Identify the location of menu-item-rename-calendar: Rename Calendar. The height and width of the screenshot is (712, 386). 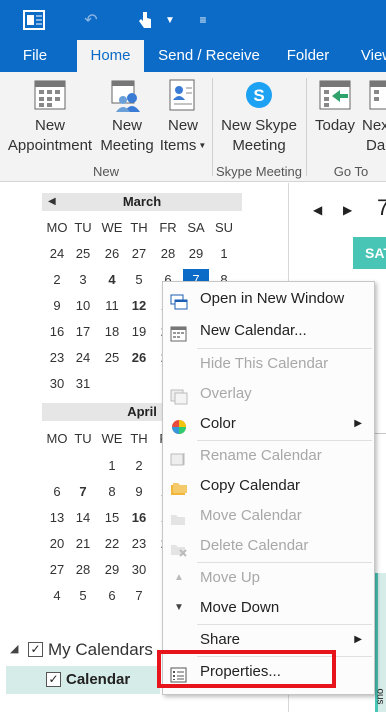
(268, 456).